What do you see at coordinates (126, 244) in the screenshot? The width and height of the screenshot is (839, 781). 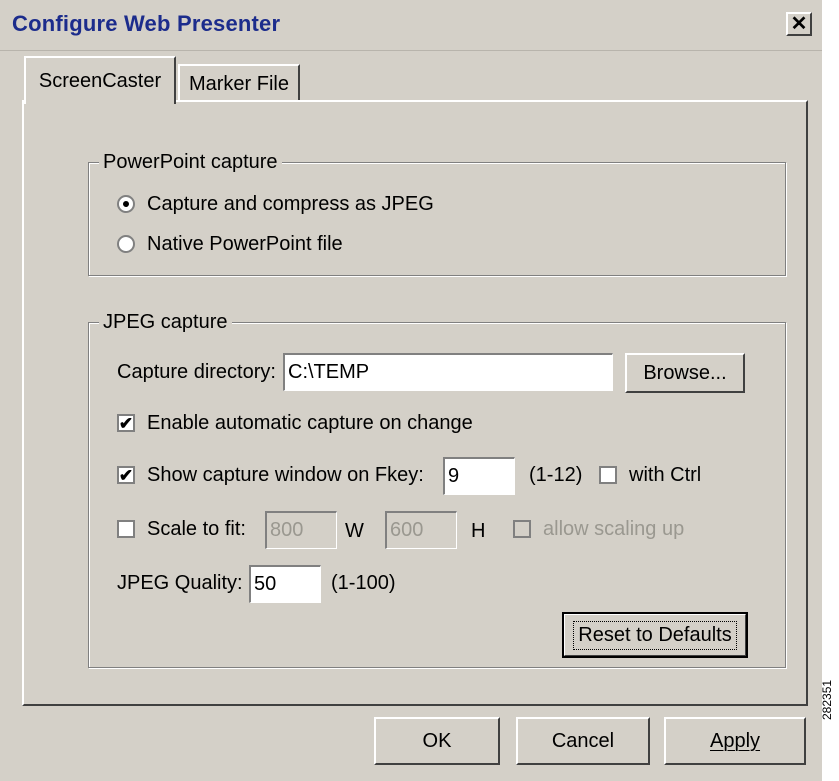 I see `radio-native-ppt` at bounding box center [126, 244].